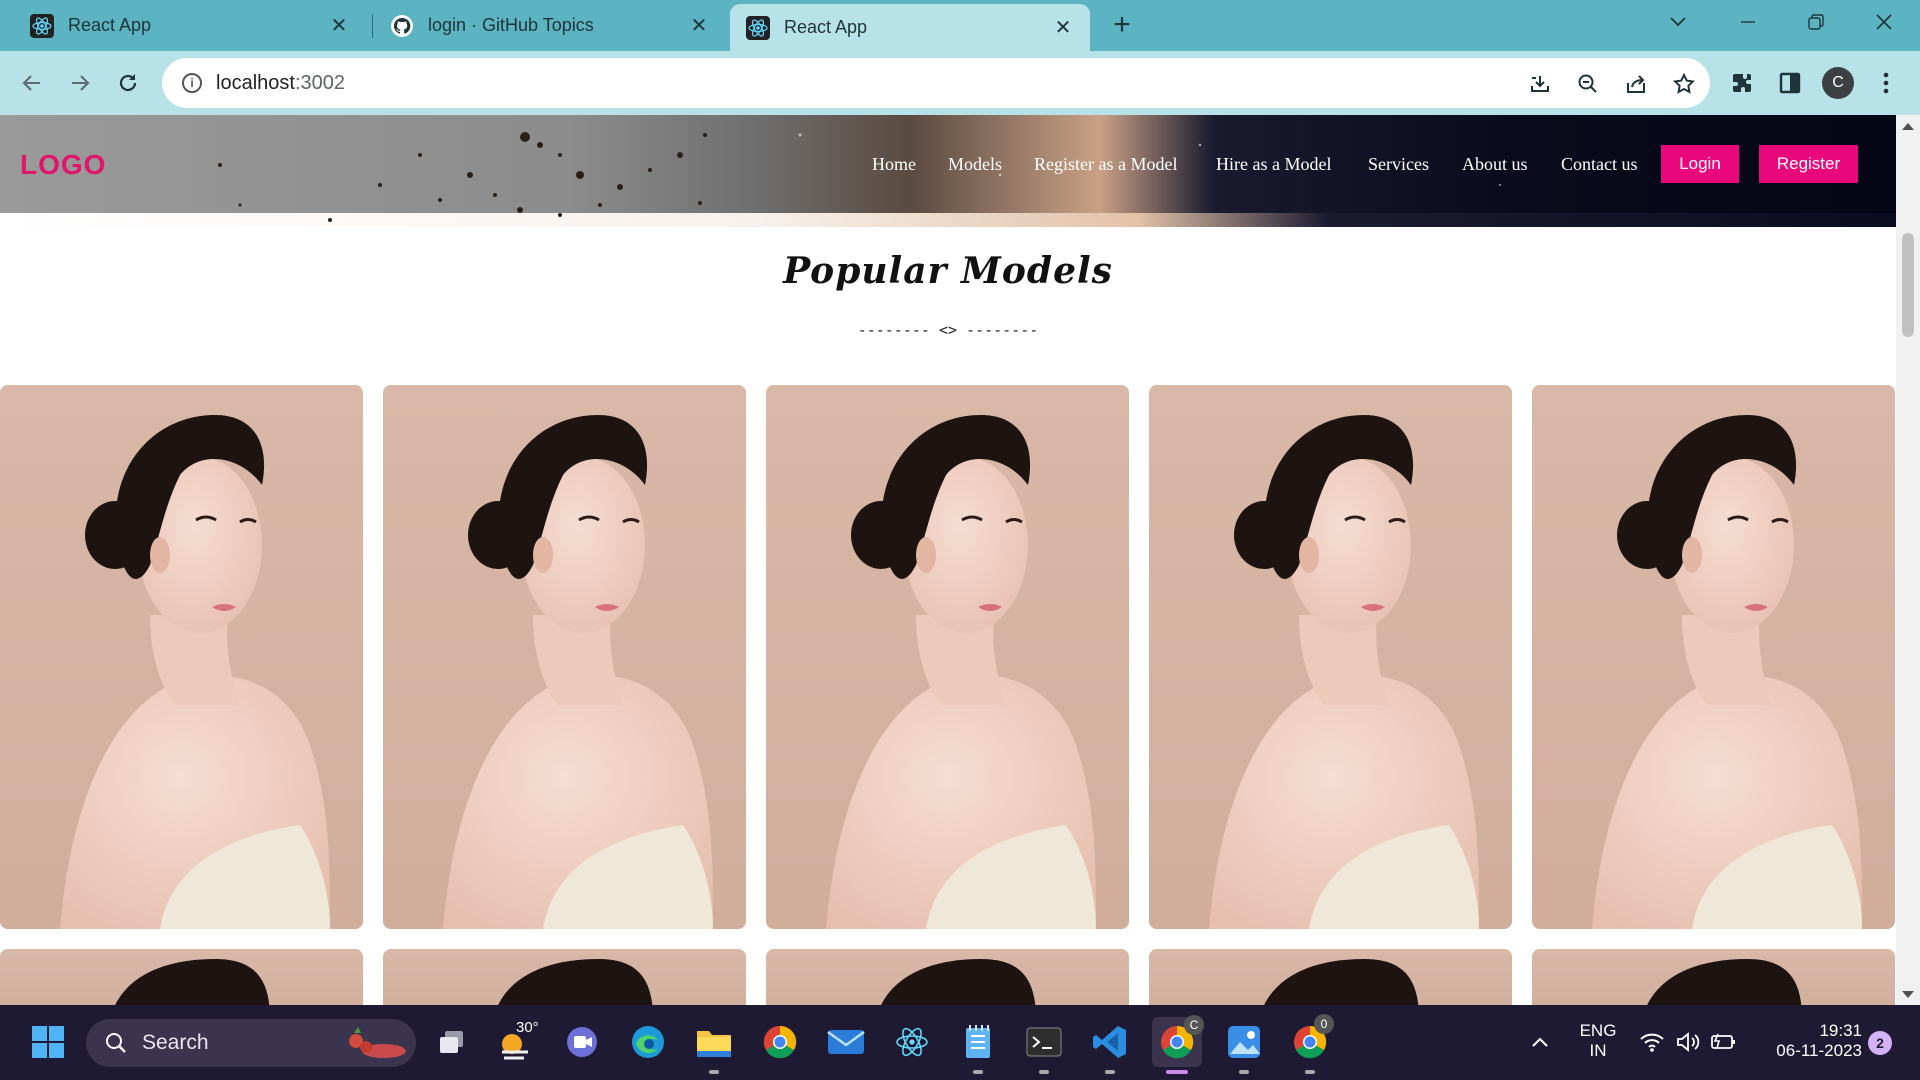 This screenshot has width=1920, height=1080. I want to click on photos-icon, so click(1244, 1042).